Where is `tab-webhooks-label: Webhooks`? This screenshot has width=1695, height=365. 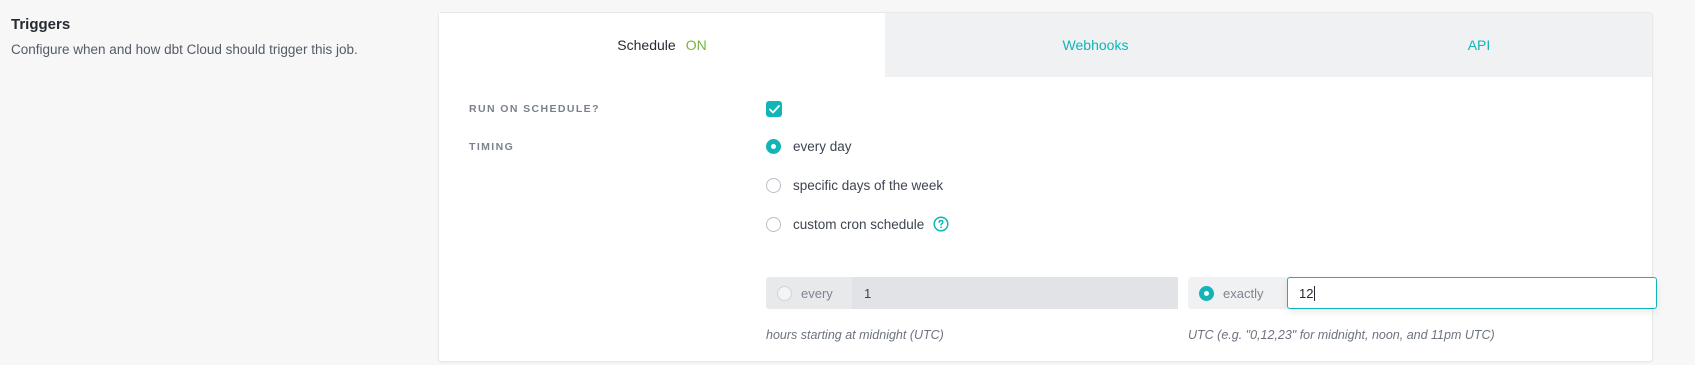
tab-webhooks-label: Webhooks is located at coordinates (1095, 45).